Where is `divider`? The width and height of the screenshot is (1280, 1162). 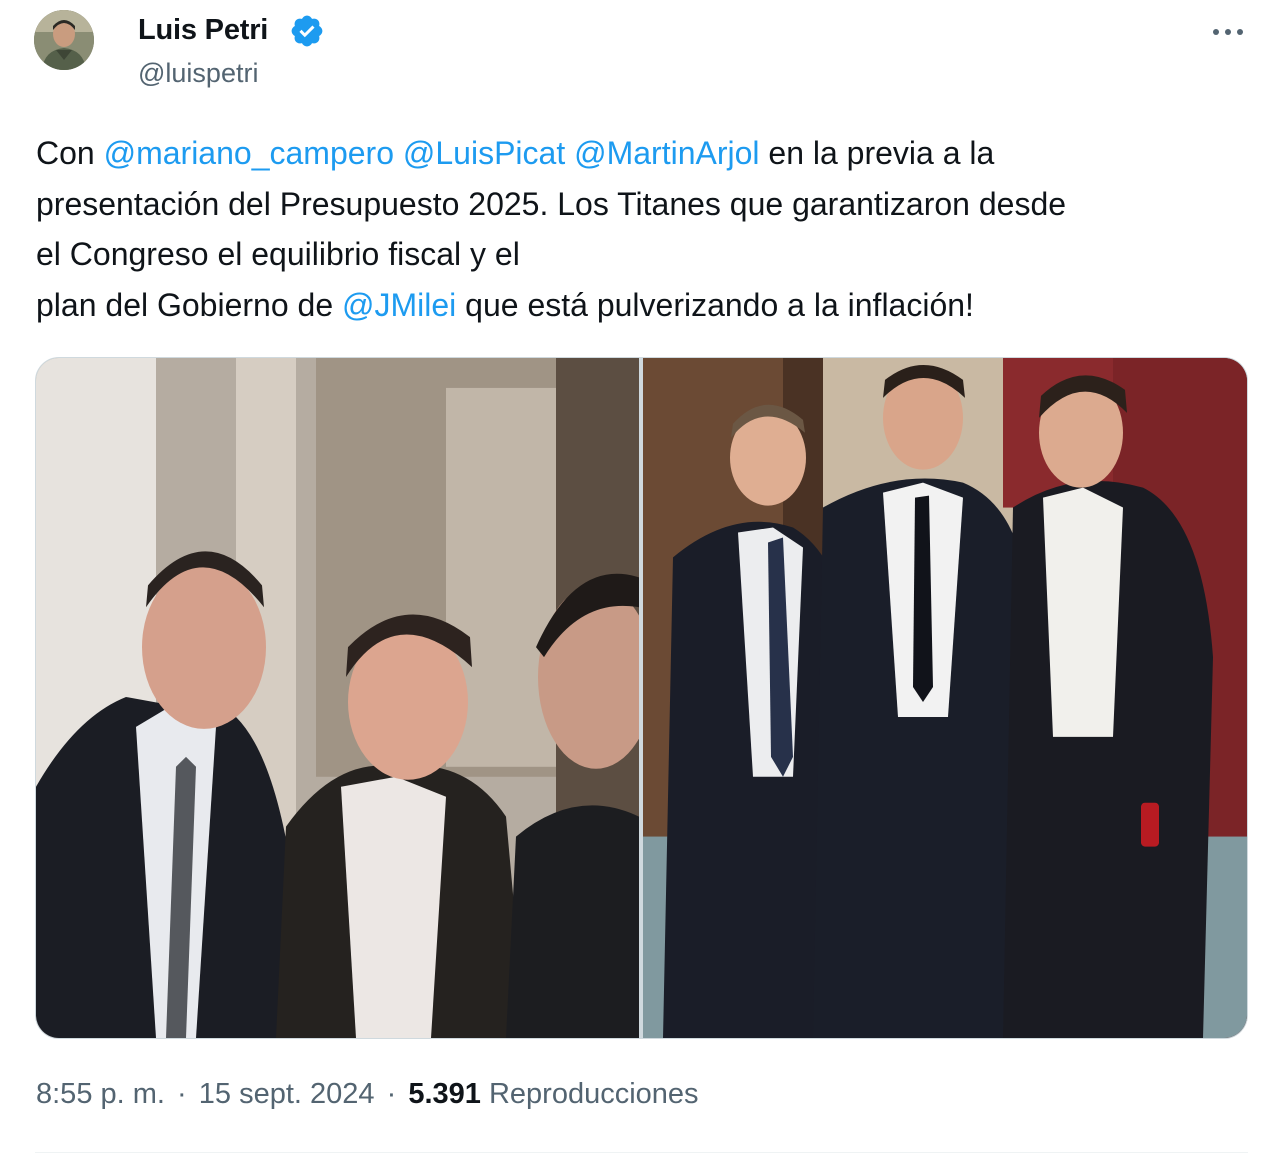 divider is located at coordinates (641, 1152).